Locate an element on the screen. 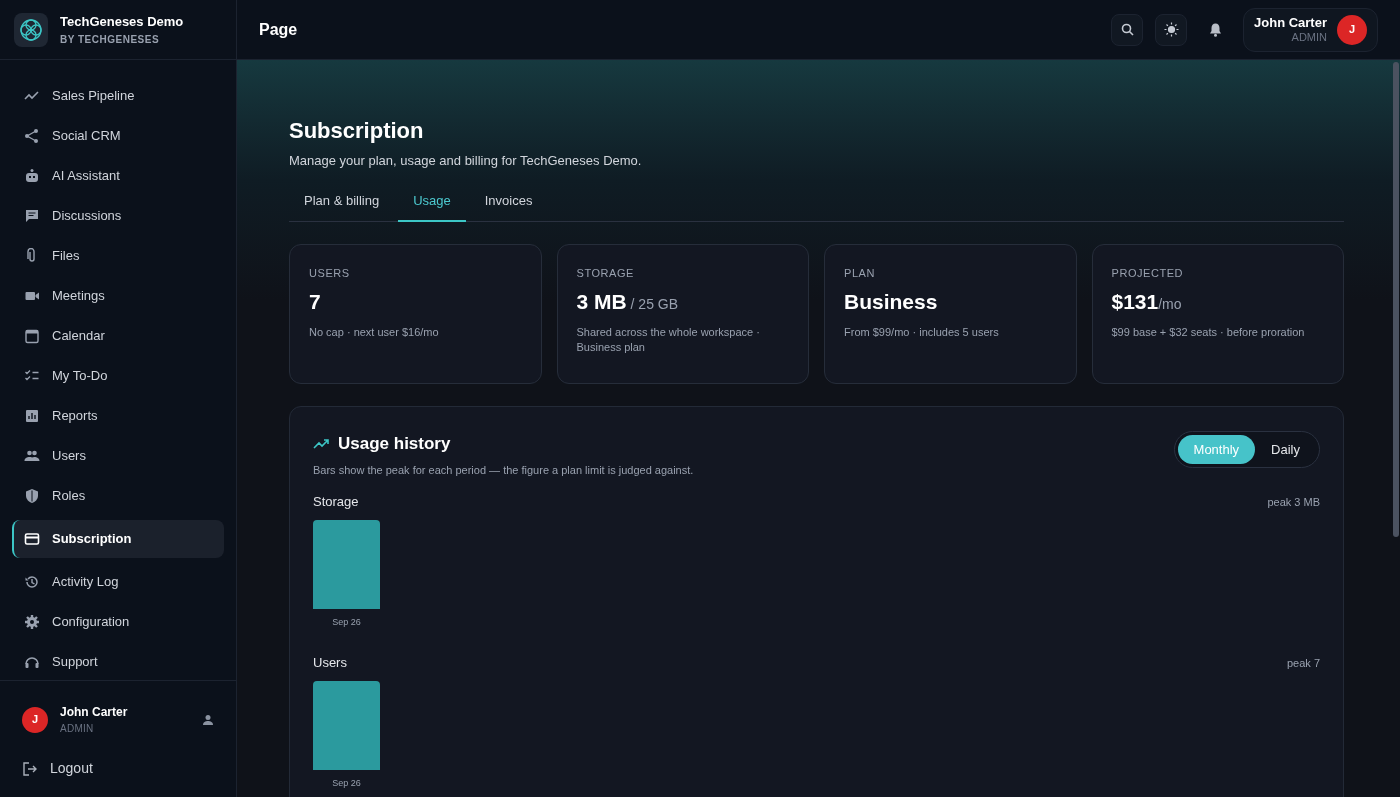  scrollbar is located at coordinates (1396, 299).